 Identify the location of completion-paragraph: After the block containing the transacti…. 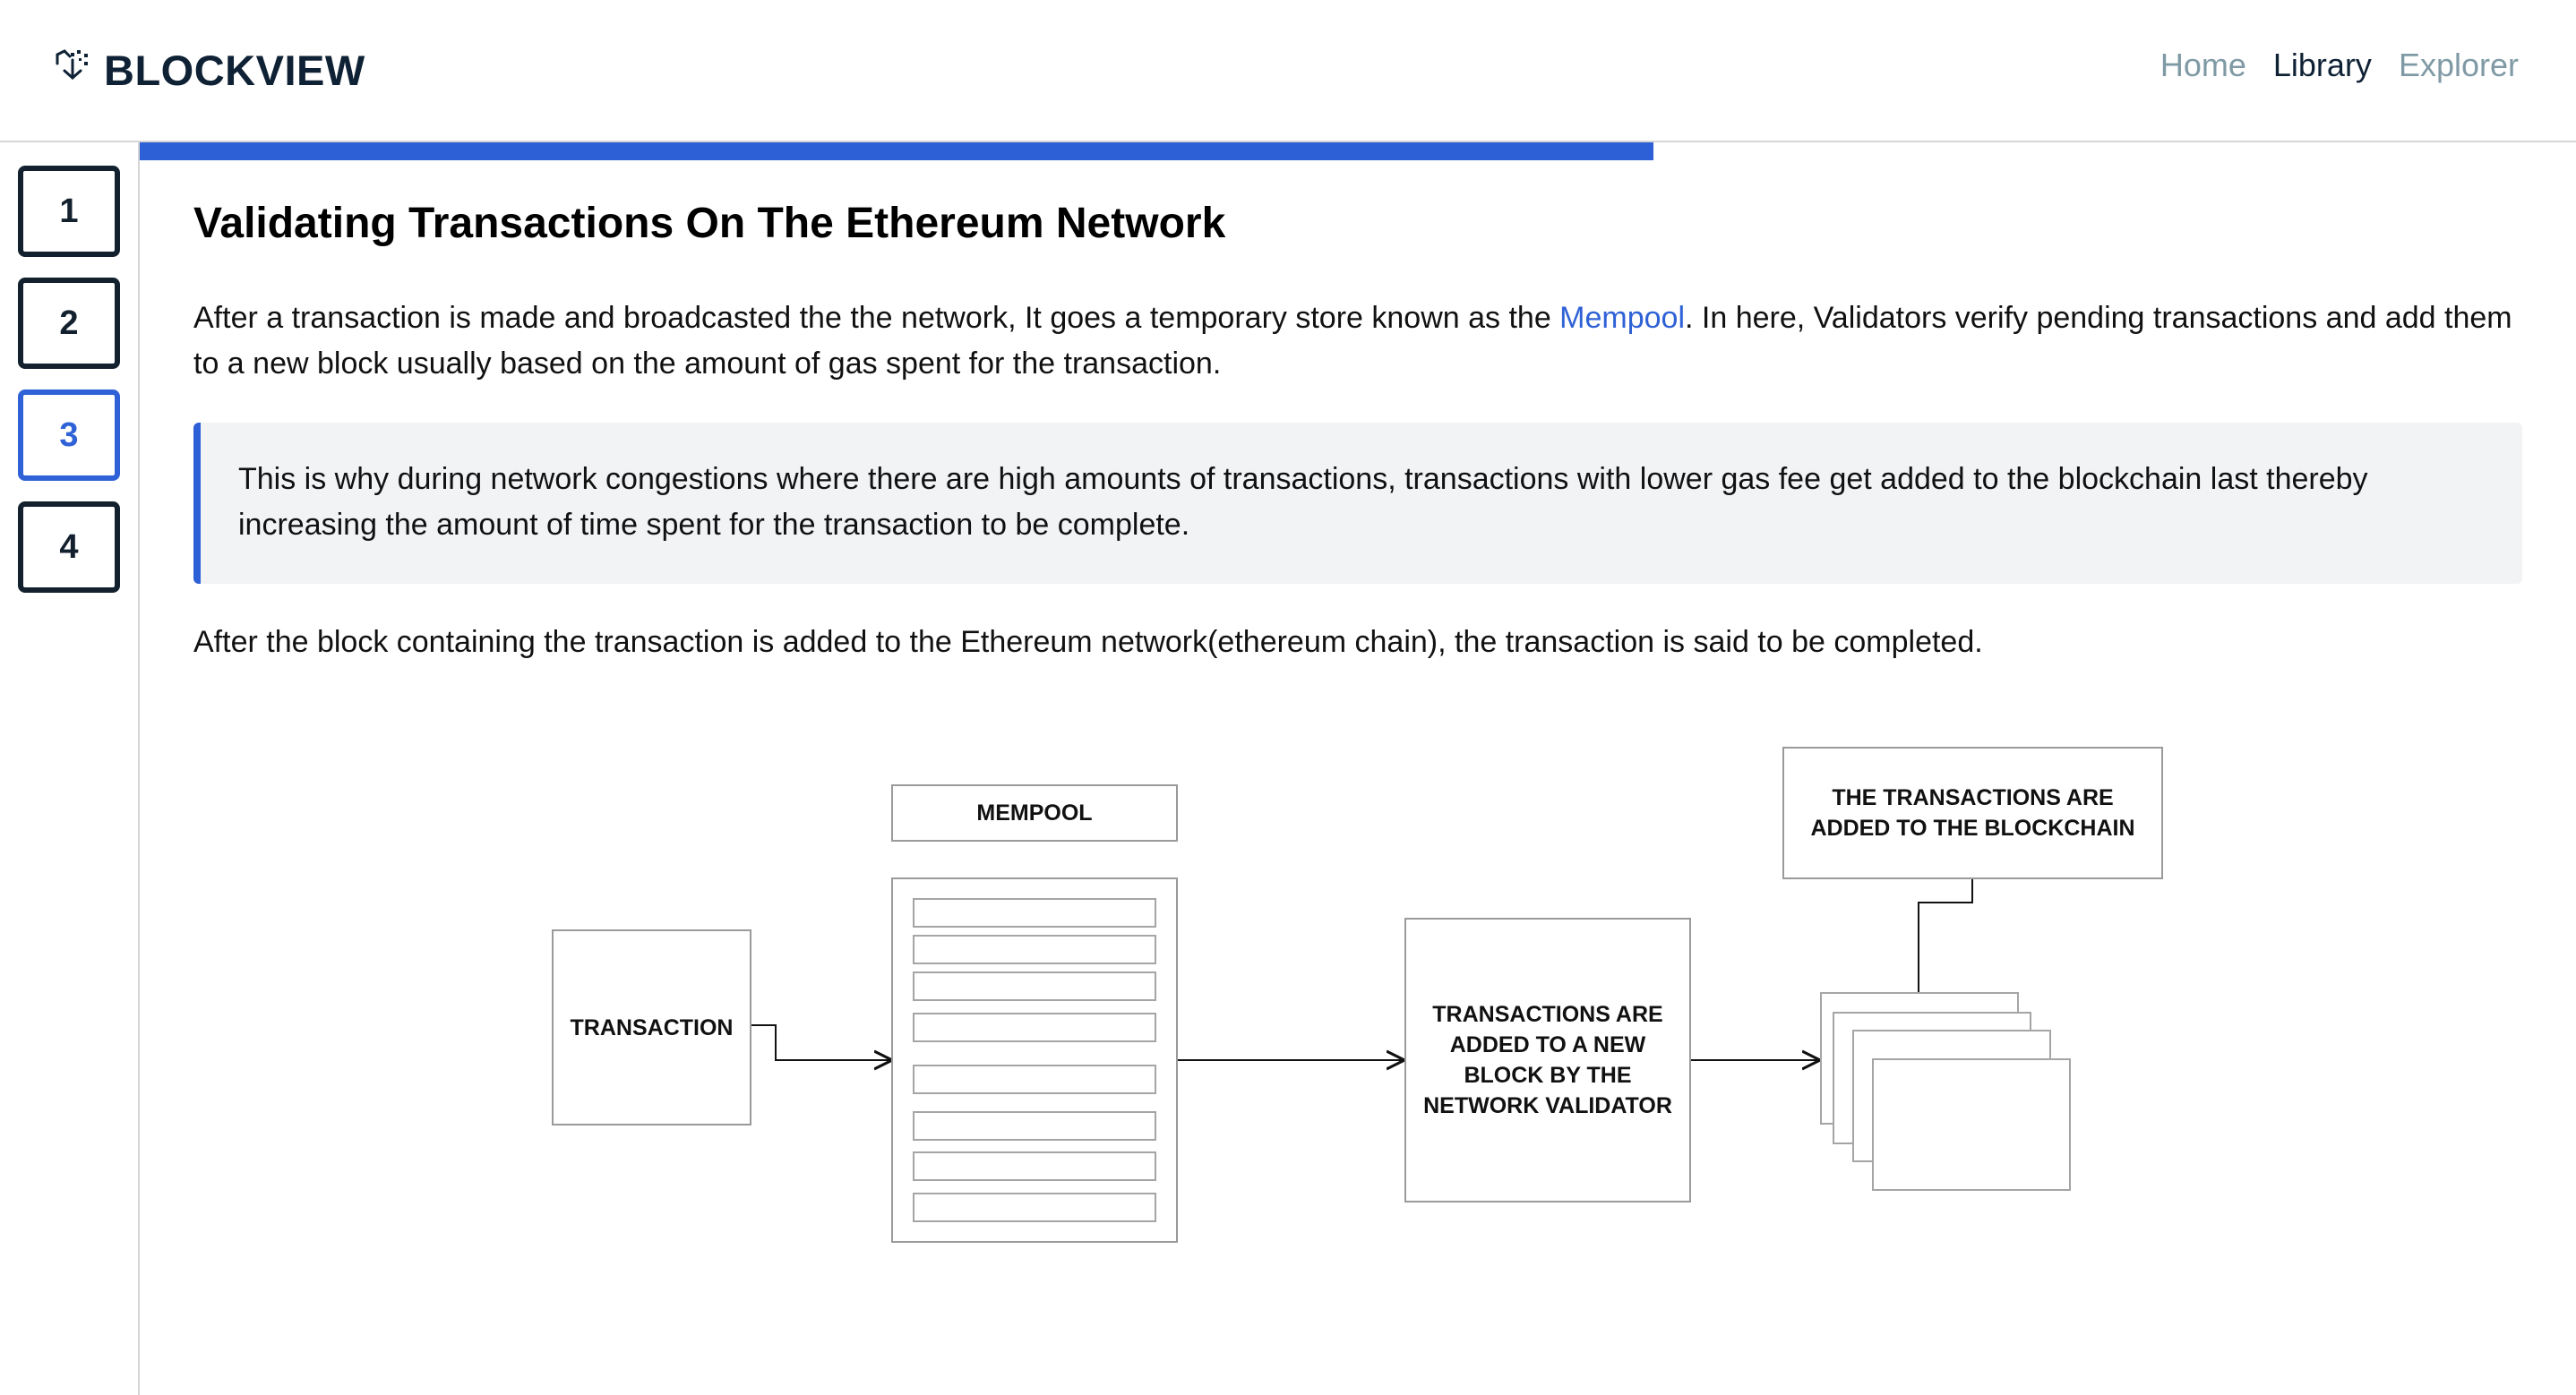
(1088, 642).